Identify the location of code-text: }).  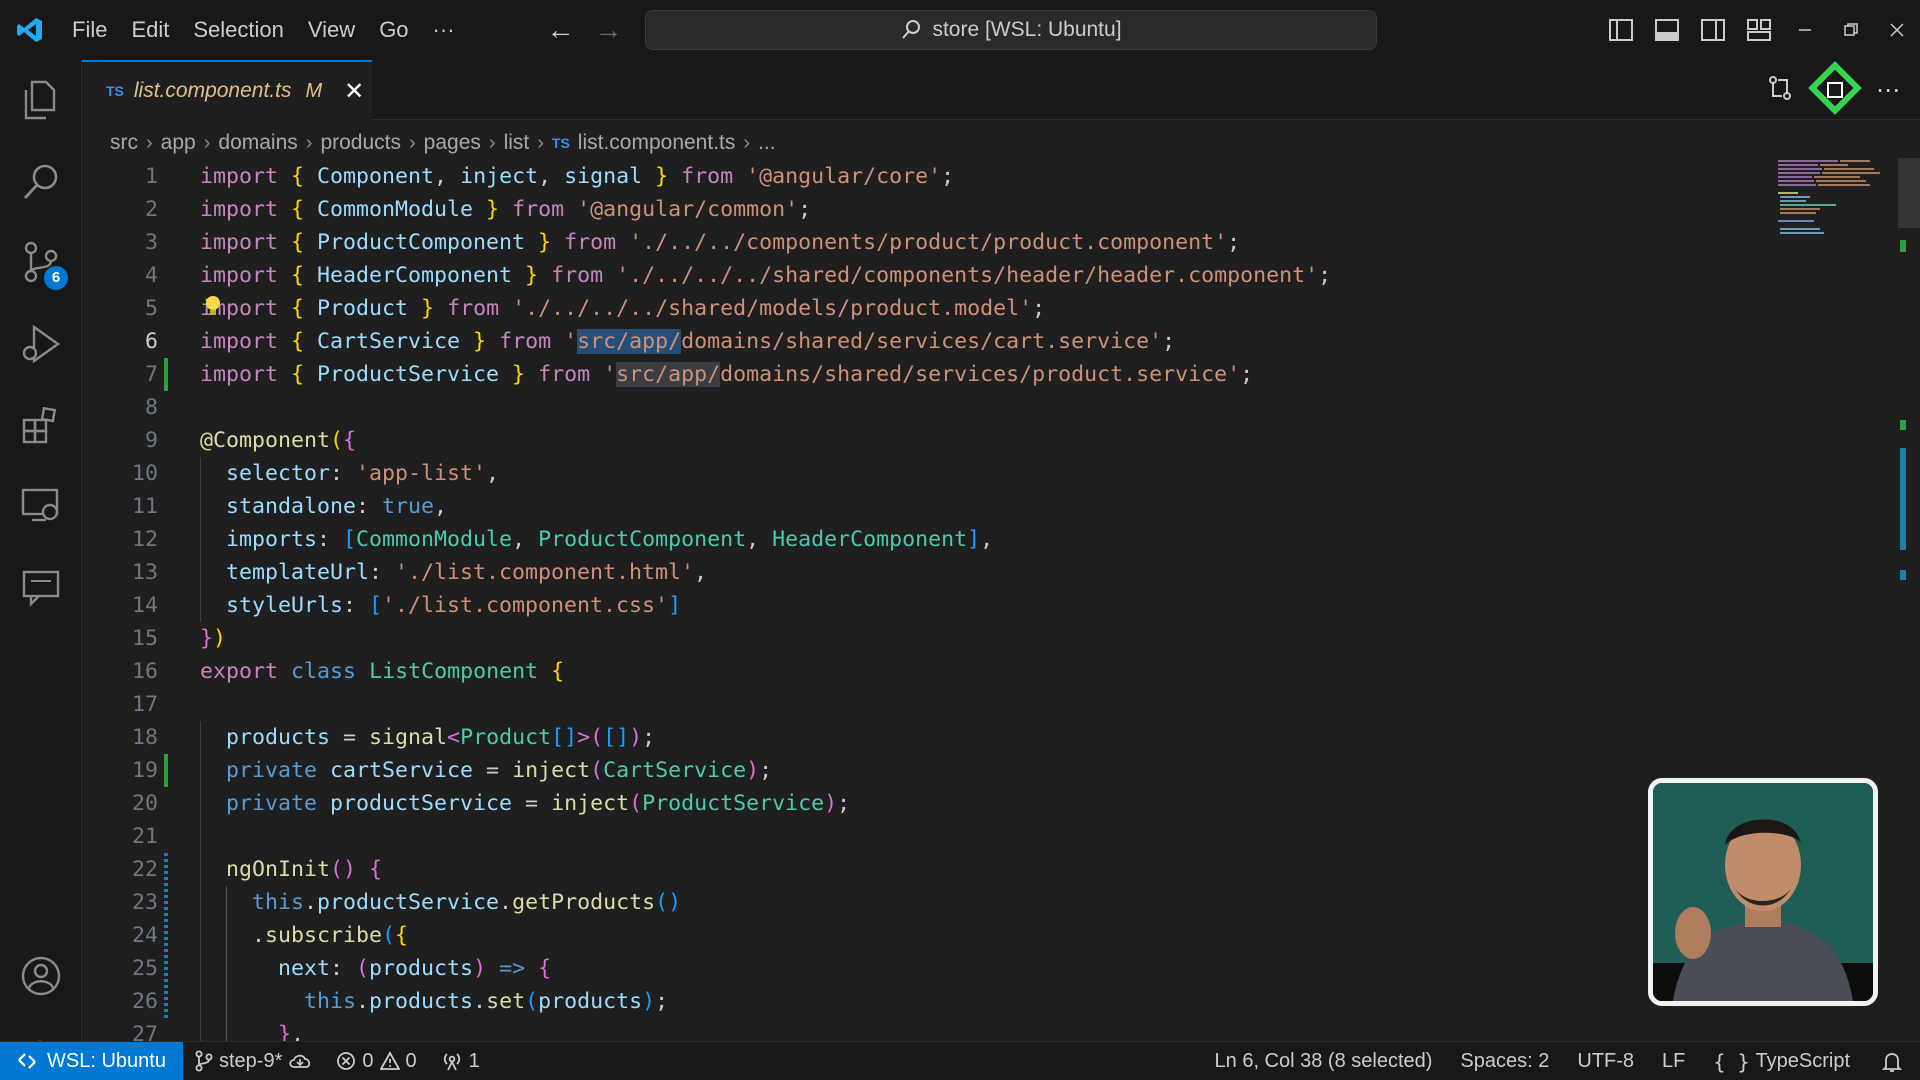
(213, 638).